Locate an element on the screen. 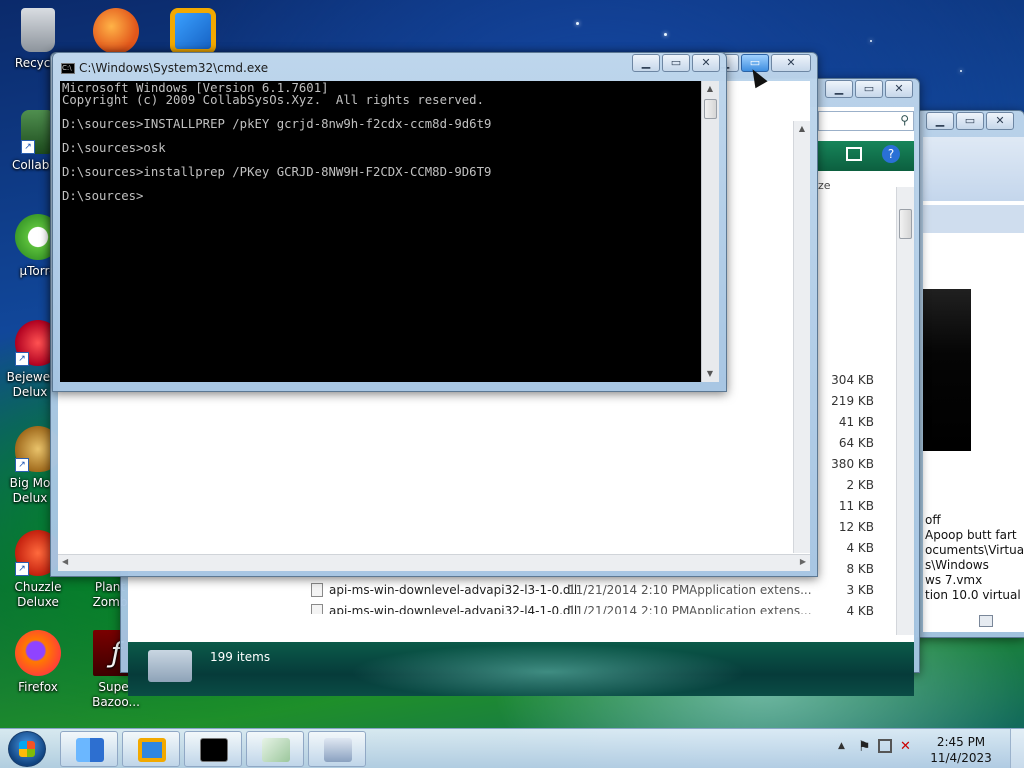 The width and height of the screenshot is (1024, 768). taskbar-osk is located at coordinates (337, 749).